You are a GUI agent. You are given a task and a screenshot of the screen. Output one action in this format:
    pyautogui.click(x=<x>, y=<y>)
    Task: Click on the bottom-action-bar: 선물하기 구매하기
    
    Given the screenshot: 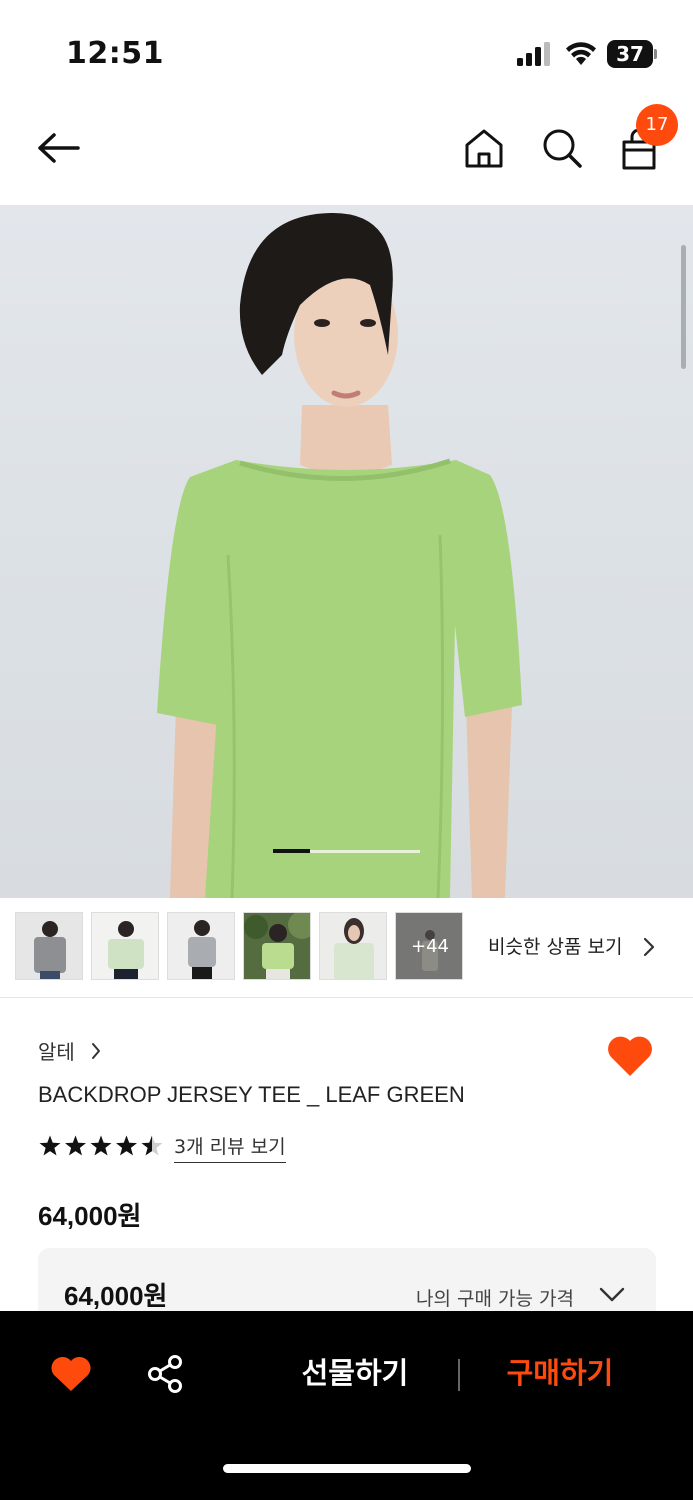 What is the action you would take?
    pyautogui.click(x=346, y=1405)
    